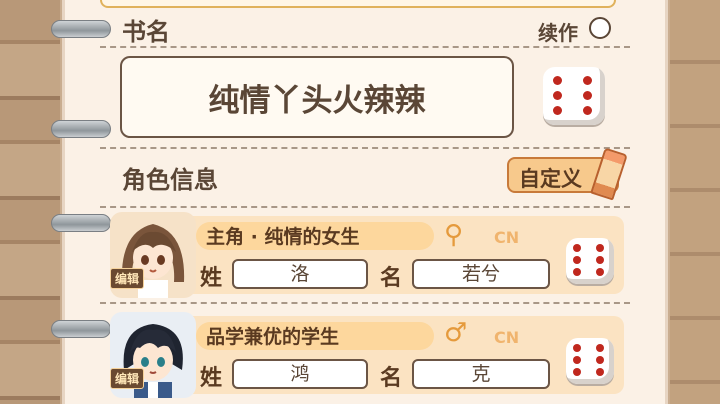 The image size is (720, 404). What do you see at coordinates (273, 337) in the screenshot?
I see `character-title: 品学兼优的学生` at bounding box center [273, 337].